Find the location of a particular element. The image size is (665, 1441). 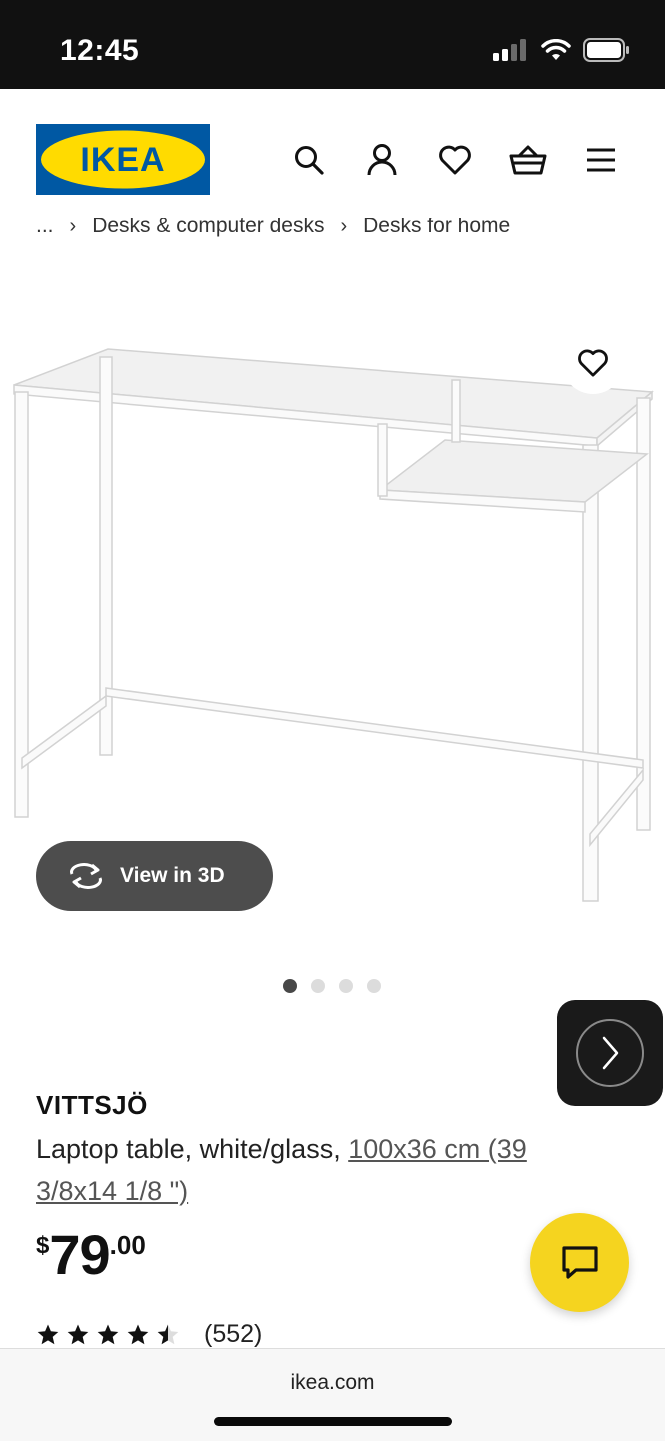

status-icons is located at coordinates (562, 50).